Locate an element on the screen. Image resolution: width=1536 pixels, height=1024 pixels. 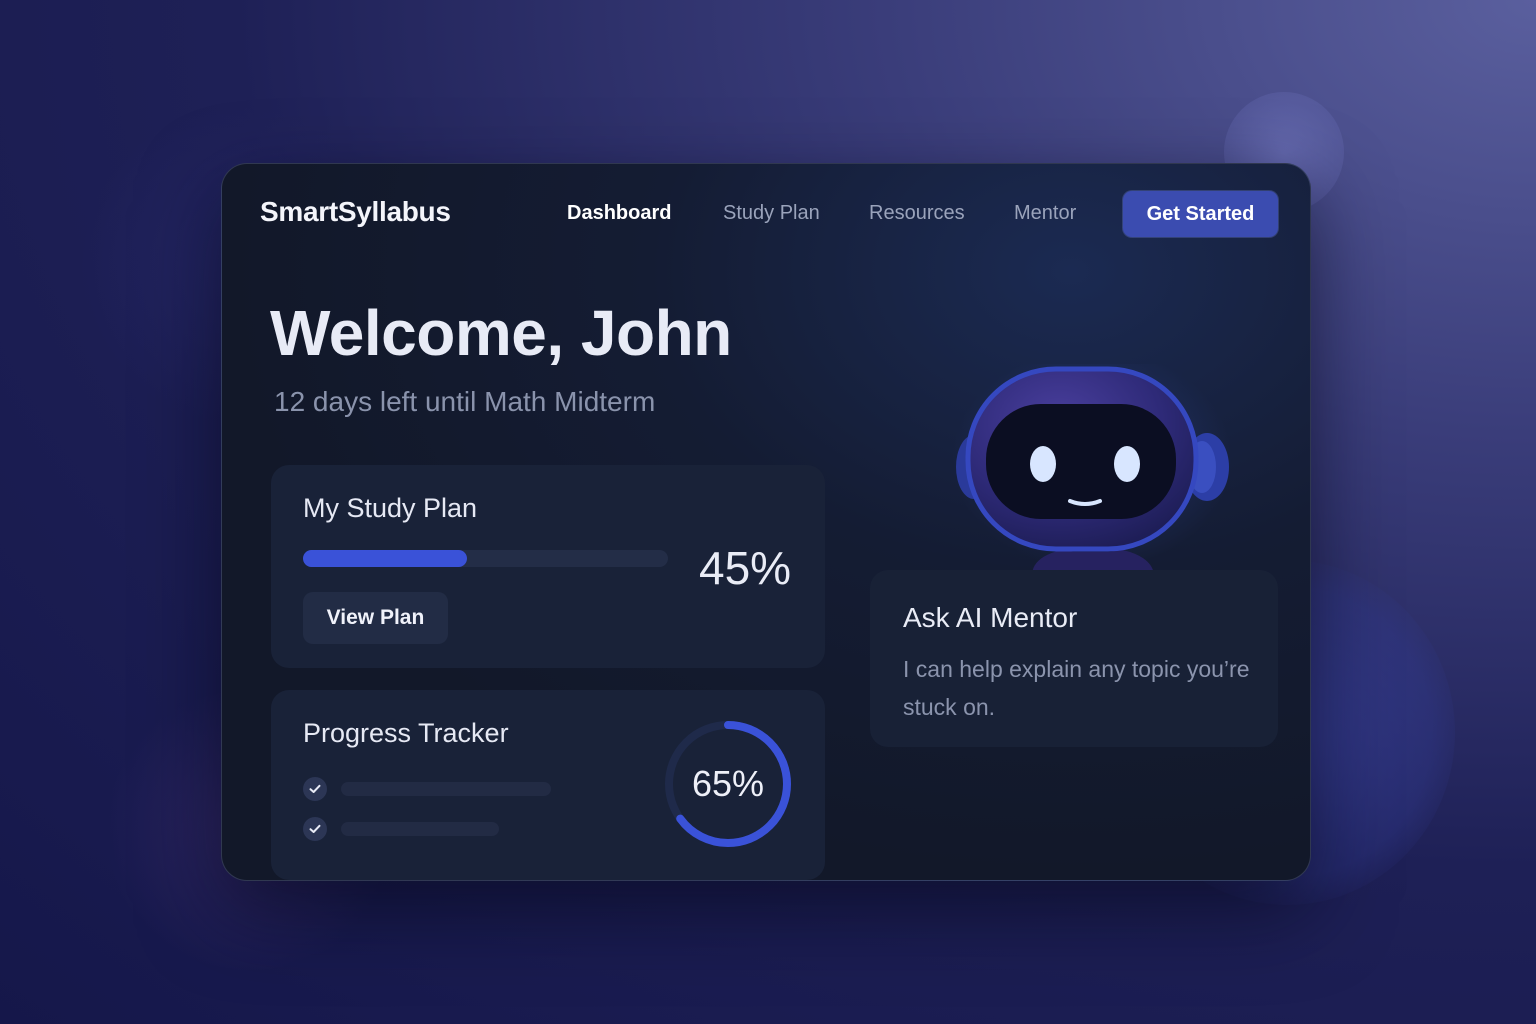
nav-dashboard: Dashboard is located at coordinates (619, 213).